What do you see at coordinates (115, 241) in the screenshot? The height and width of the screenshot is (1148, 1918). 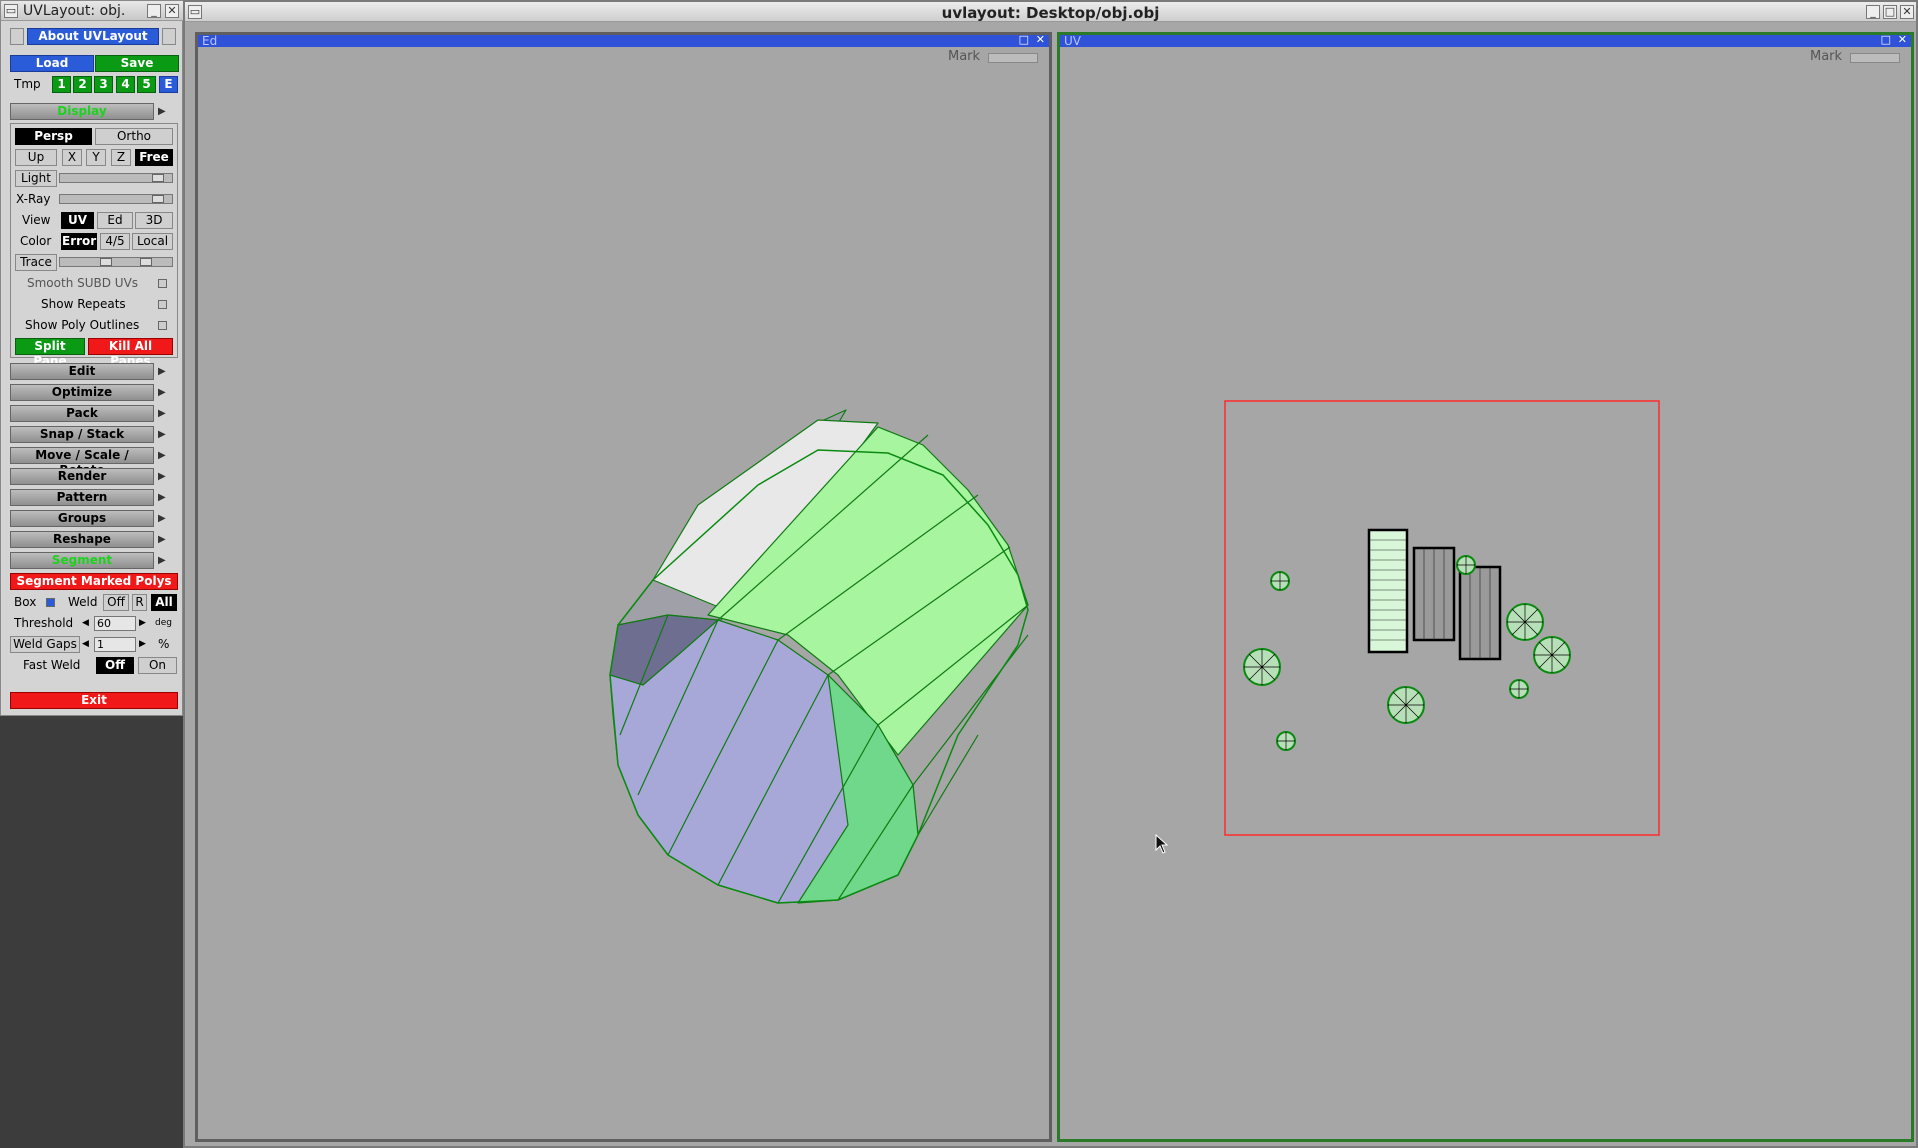 I see `color-45-button: 4/5` at bounding box center [115, 241].